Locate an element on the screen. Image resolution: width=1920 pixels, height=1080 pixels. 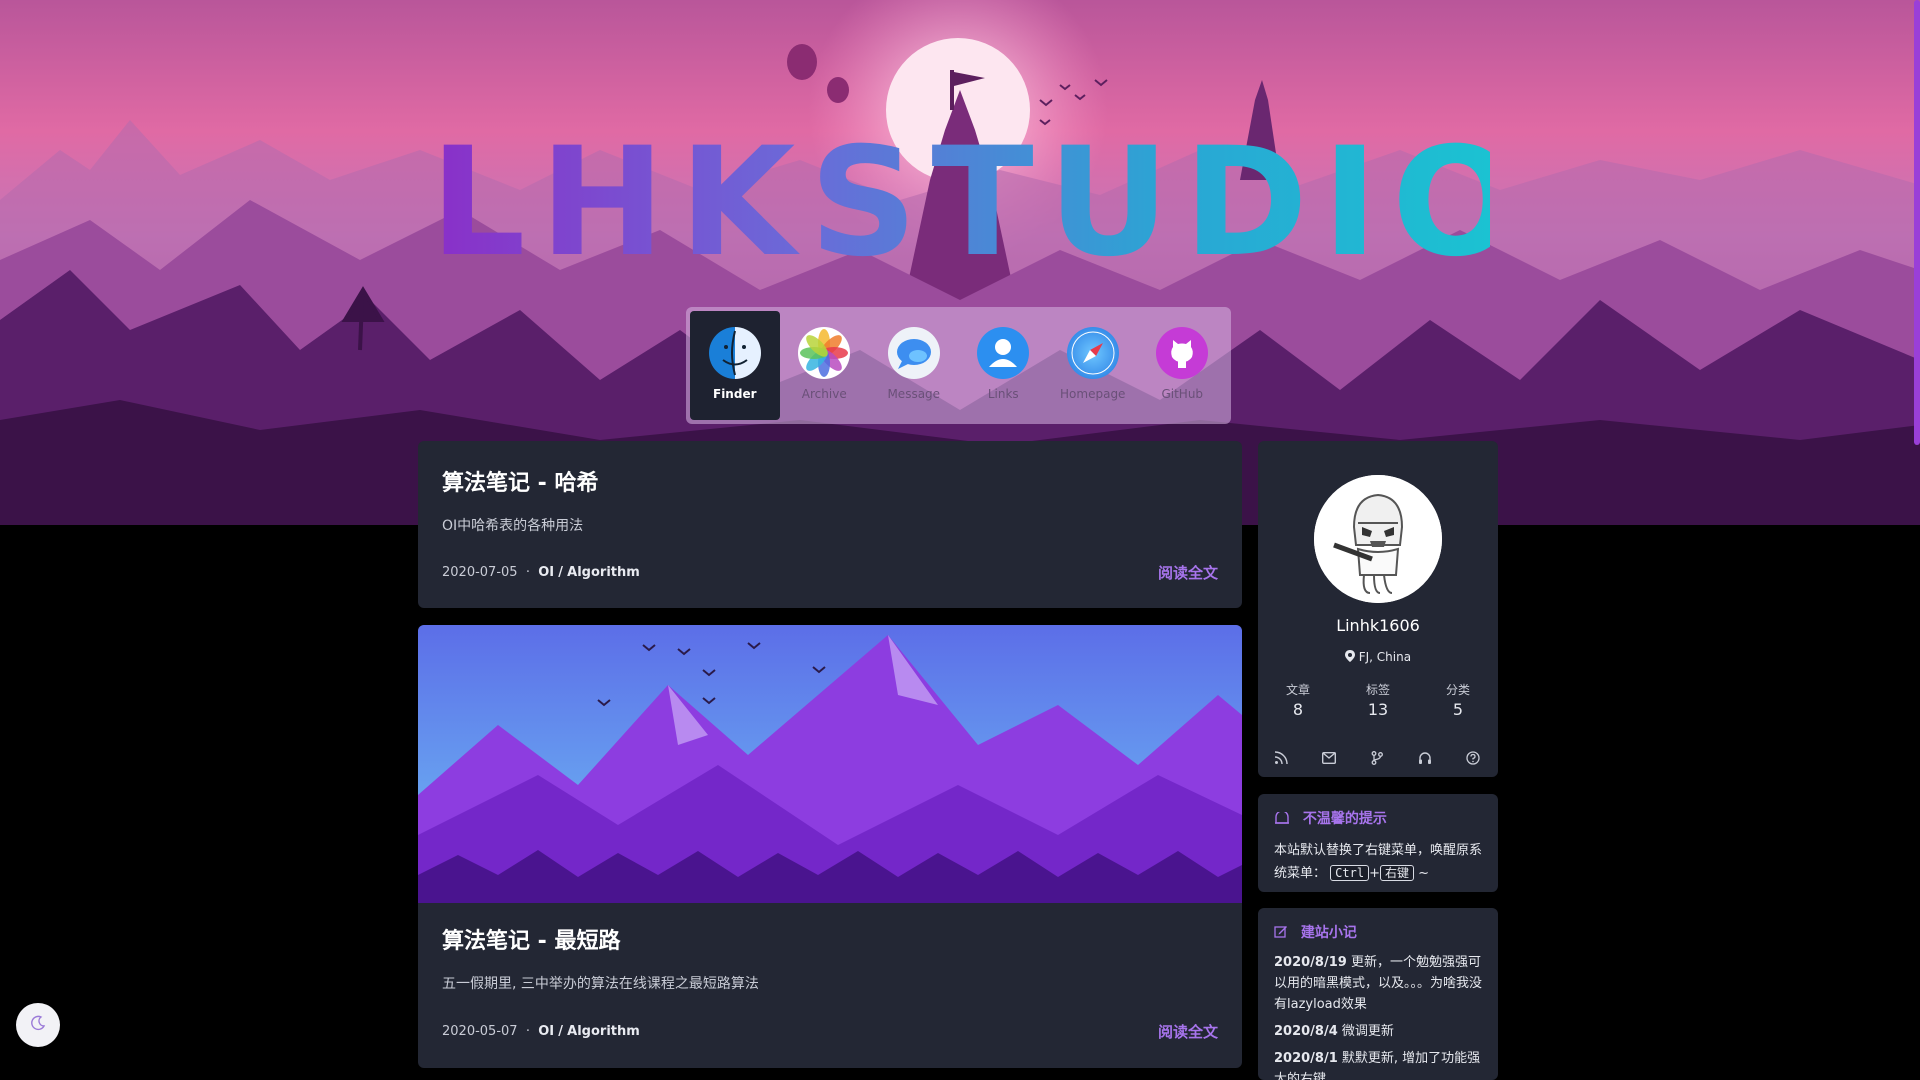
edit-icon is located at coordinates (1283, 933).